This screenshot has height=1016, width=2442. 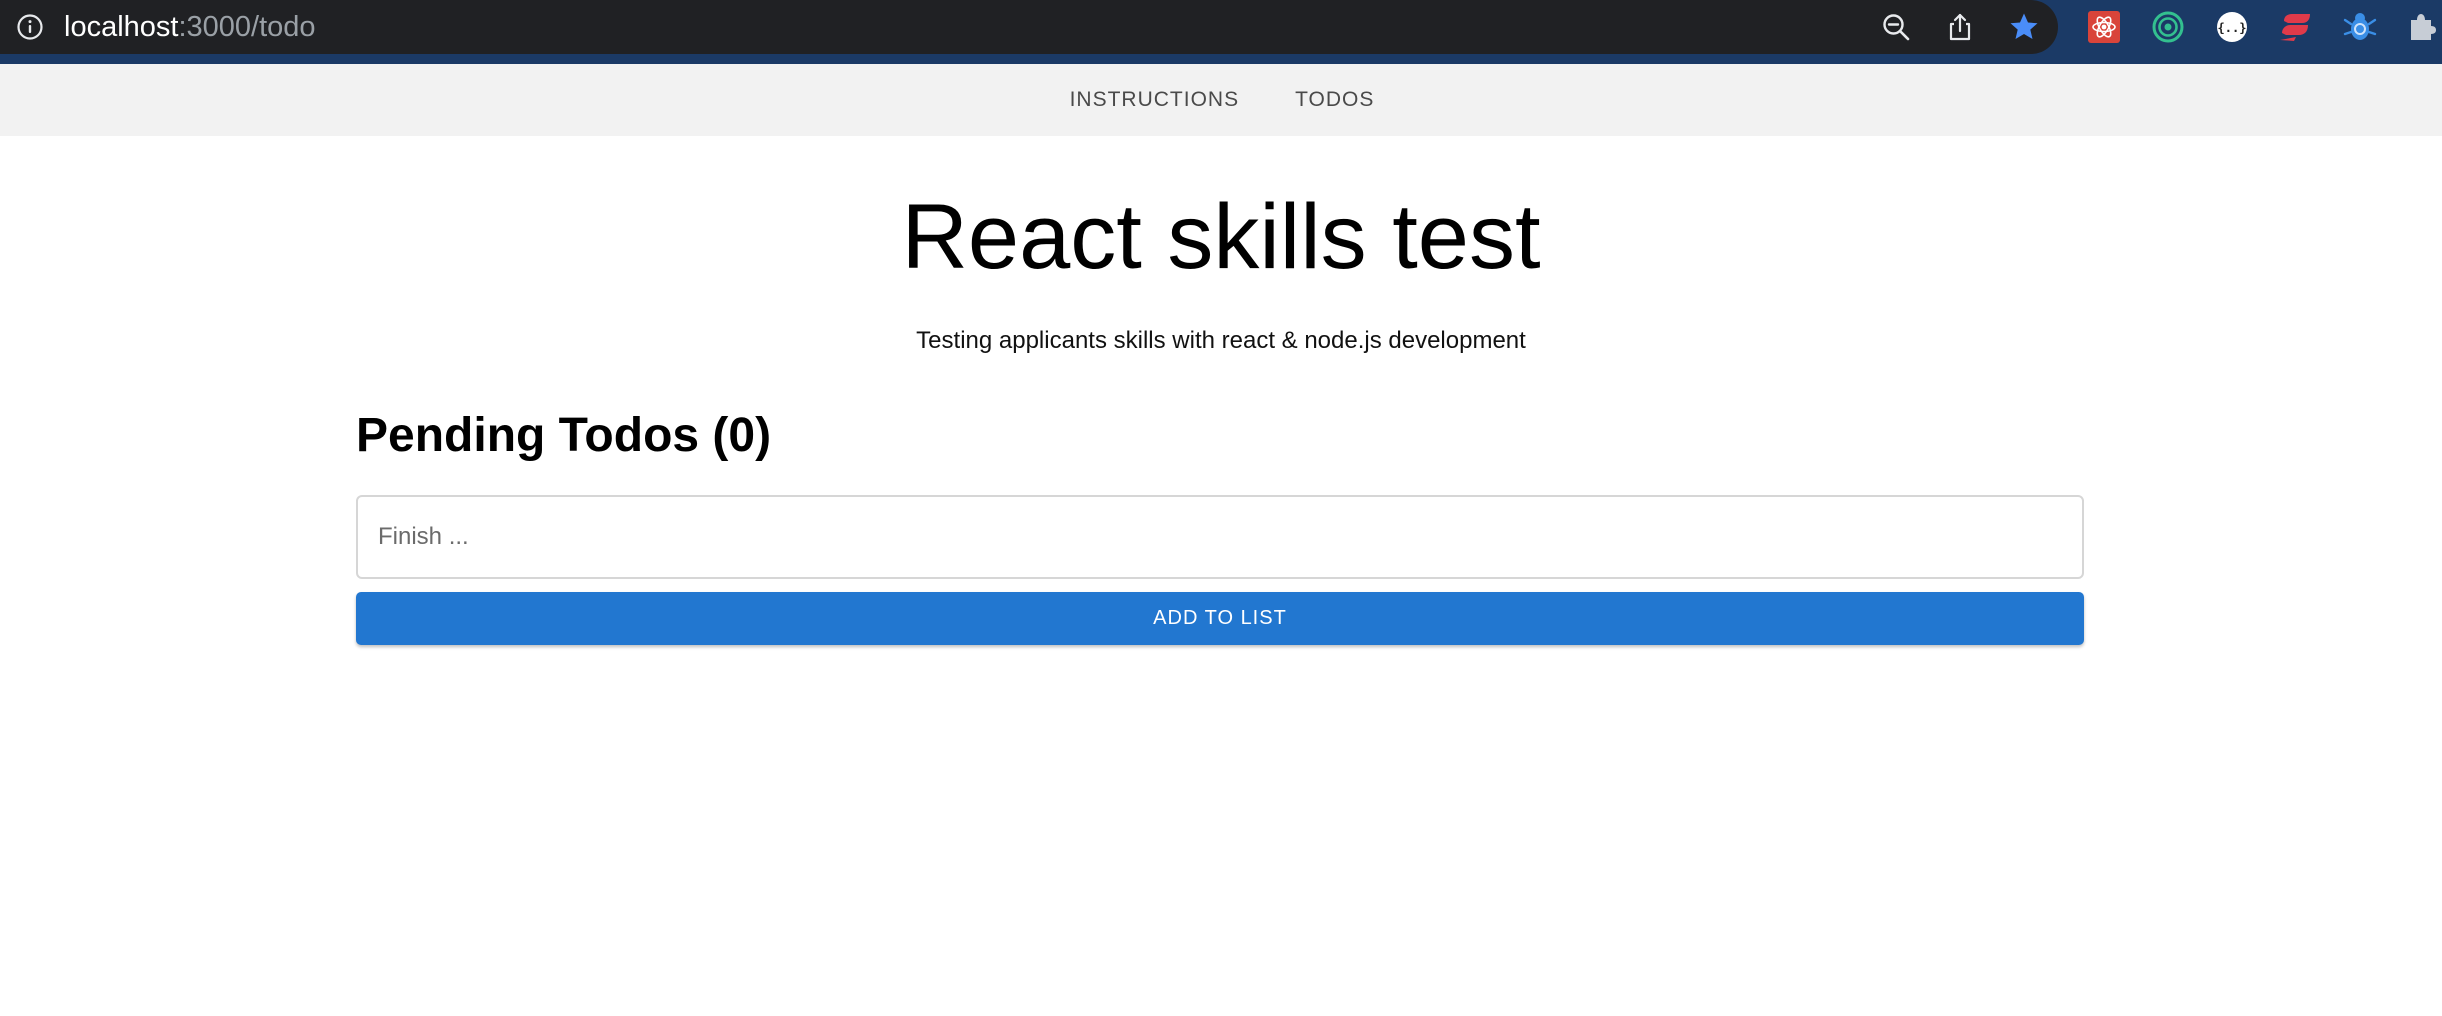 I want to click on nav-instructions-link: INSTRUCTIONS, so click(x=1155, y=100).